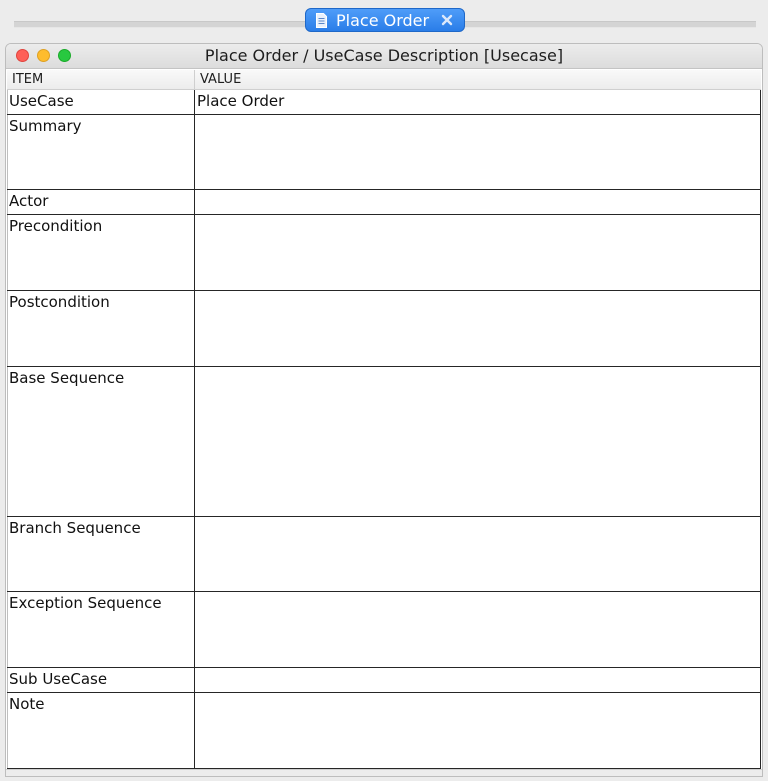 The height and width of the screenshot is (781, 768). I want to click on table-row-summary: Summary, so click(384, 152).